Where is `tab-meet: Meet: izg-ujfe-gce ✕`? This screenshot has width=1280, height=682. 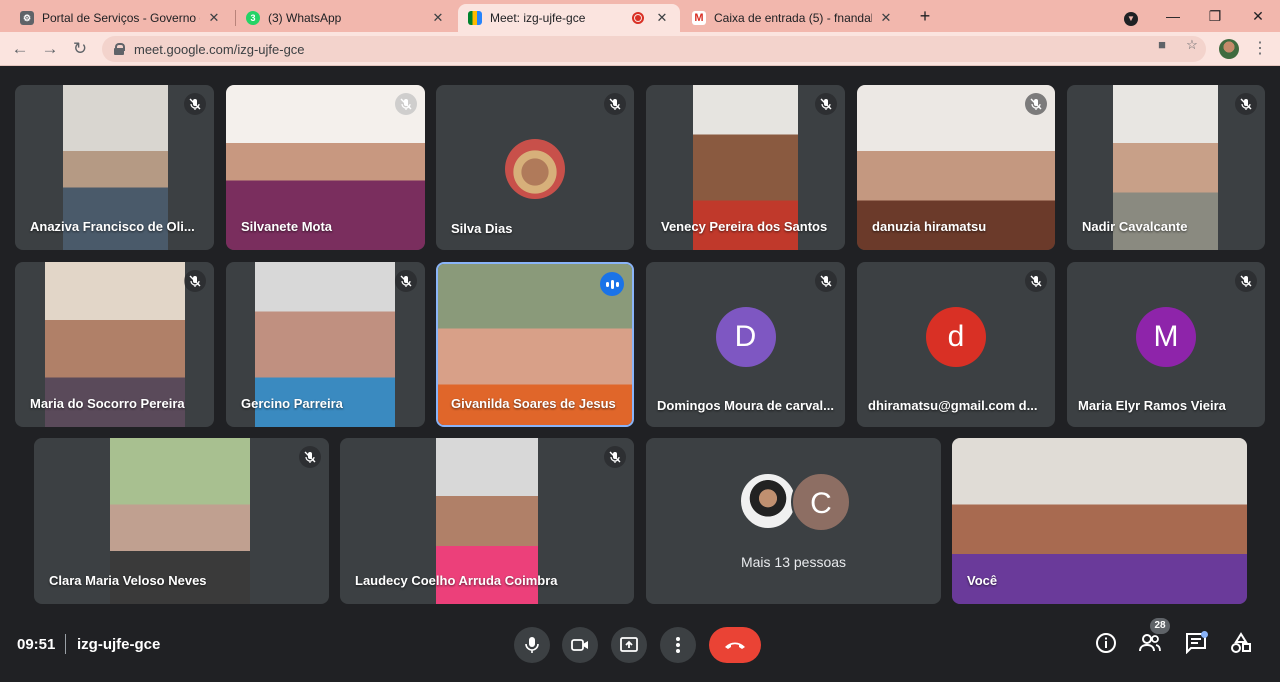
tab-meet: Meet: izg-ujfe-gce ✕ is located at coordinates (569, 18).